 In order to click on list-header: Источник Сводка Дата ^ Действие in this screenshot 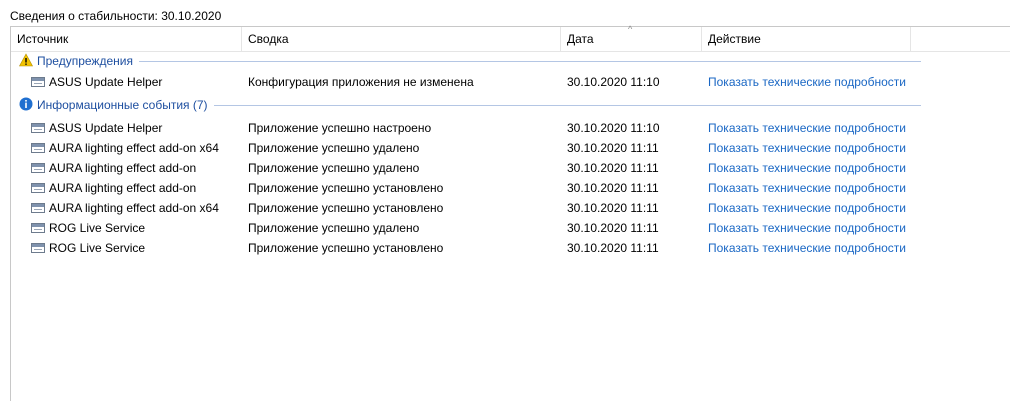, I will do `click(510, 38)`.